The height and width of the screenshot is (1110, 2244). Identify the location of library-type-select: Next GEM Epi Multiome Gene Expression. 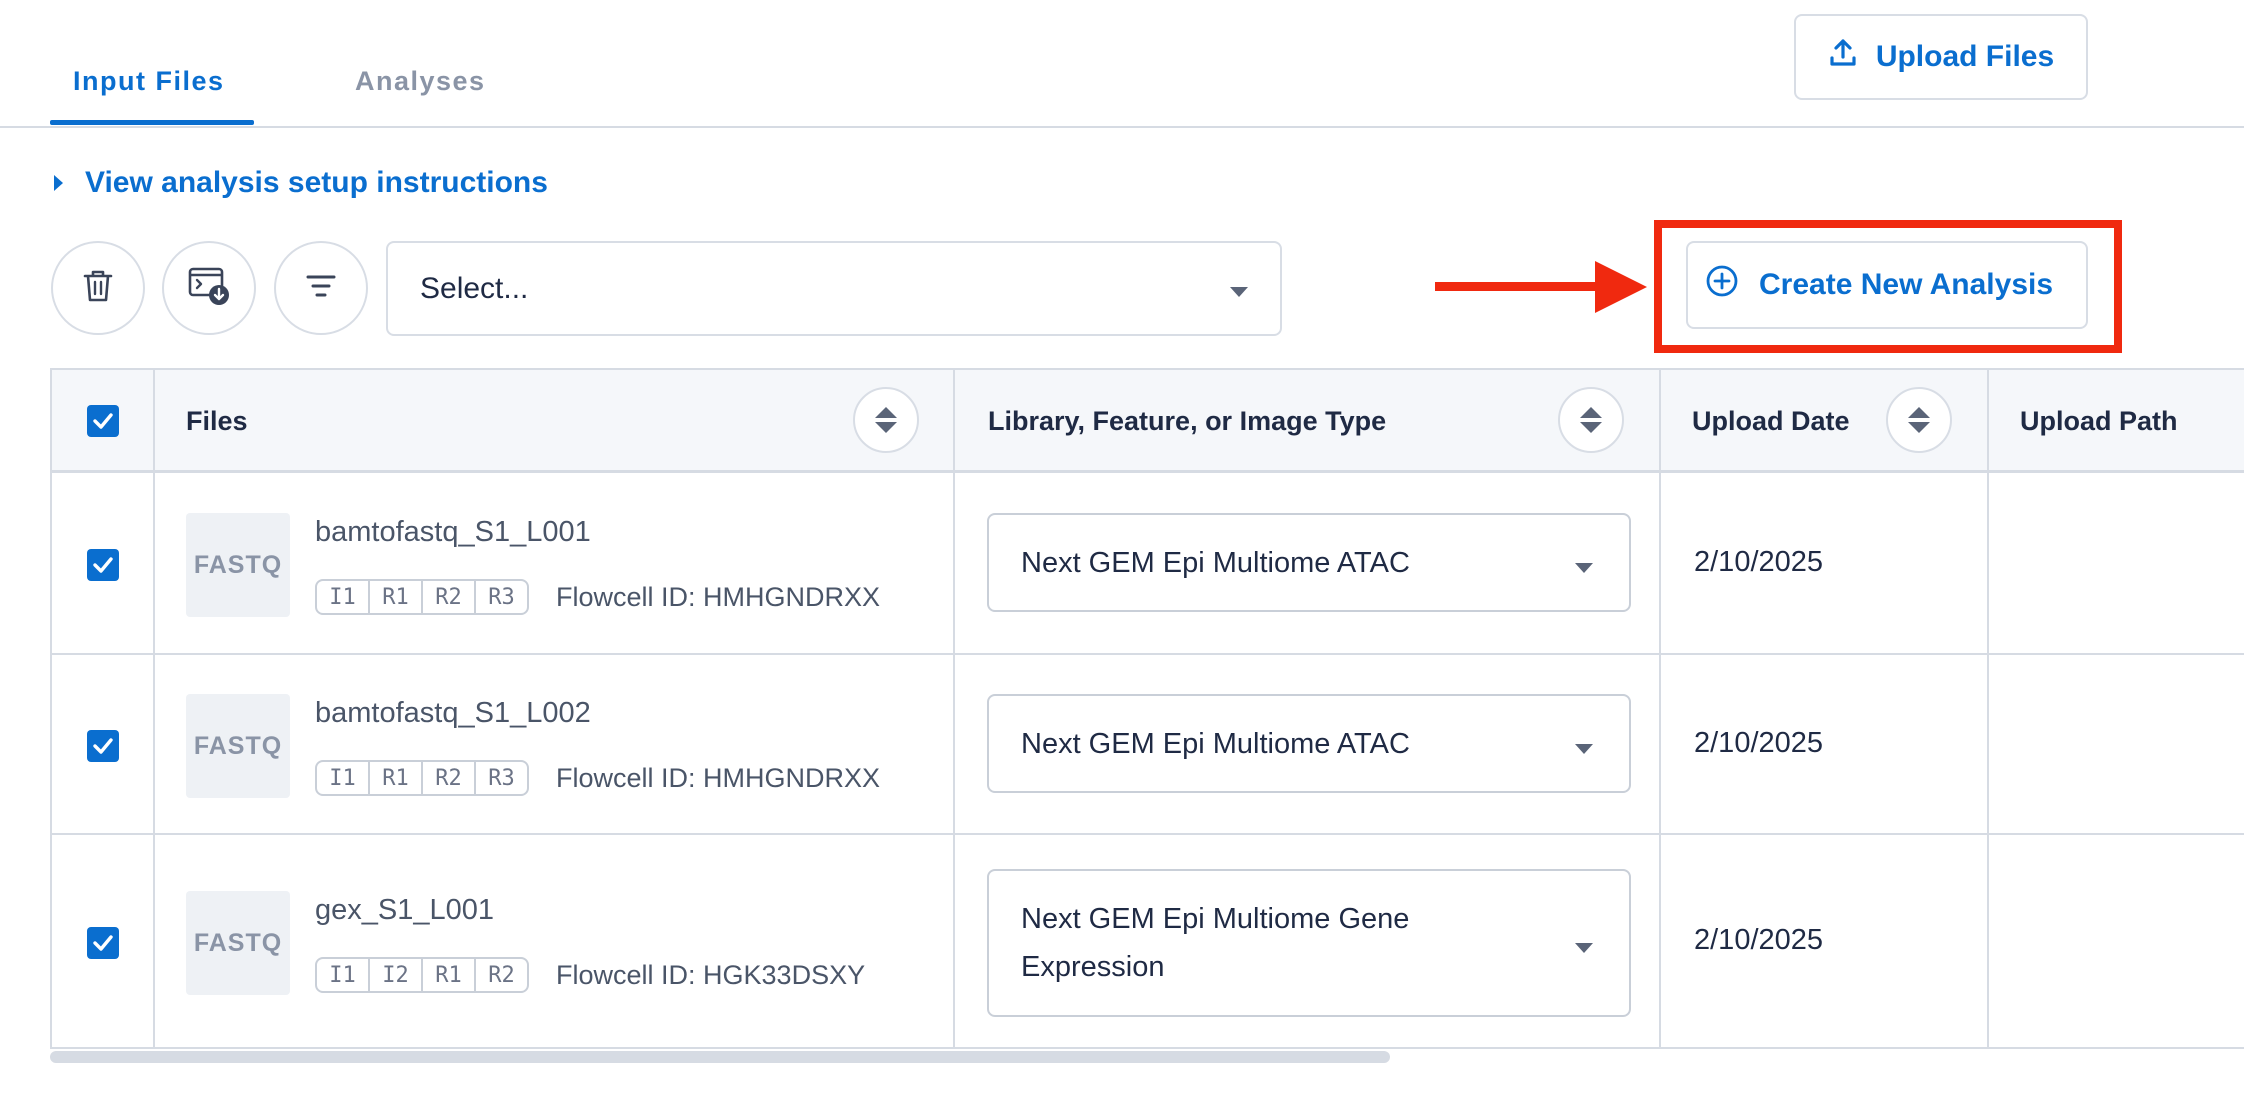
(1309, 943).